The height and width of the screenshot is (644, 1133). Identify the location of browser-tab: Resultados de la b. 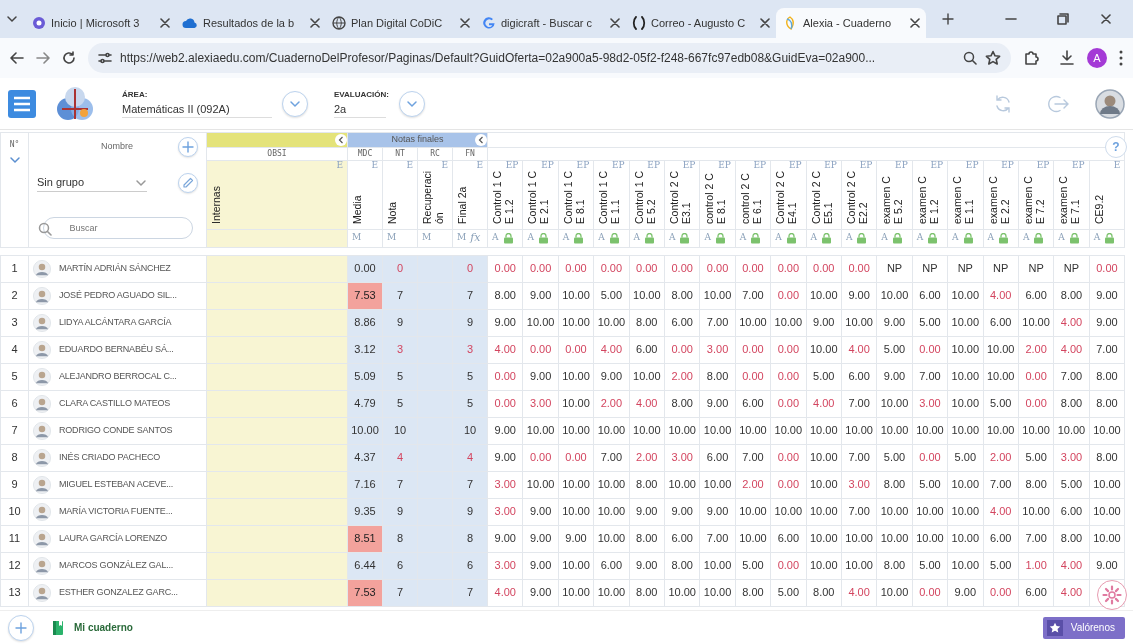
(251, 23).